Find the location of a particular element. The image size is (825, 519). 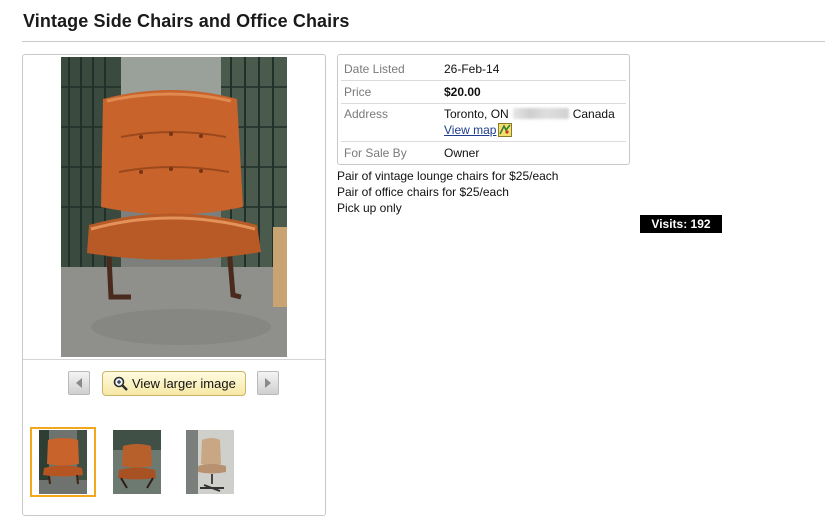

view-larger-image-label: View larger image is located at coordinates (184, 383).